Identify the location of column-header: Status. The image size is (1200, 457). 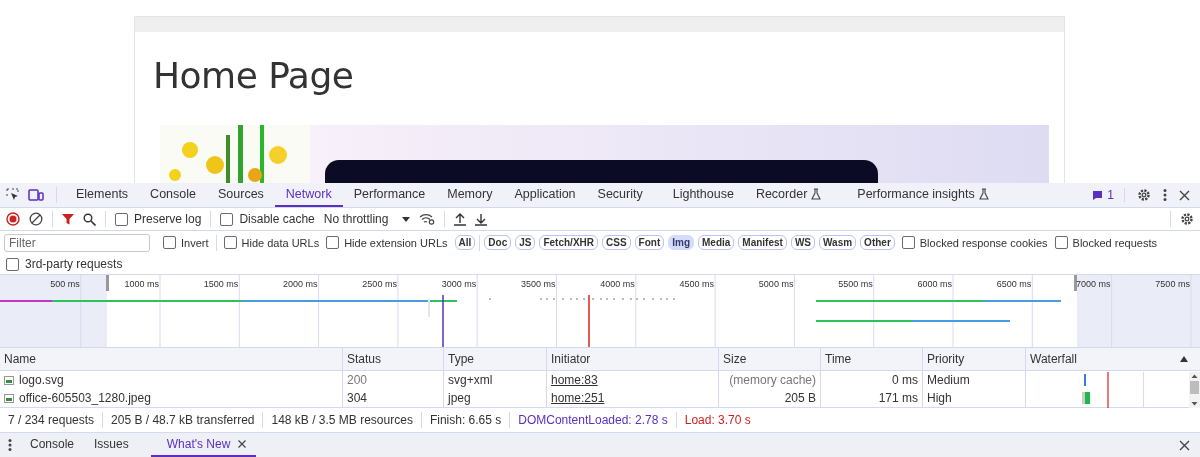
(392, 359).